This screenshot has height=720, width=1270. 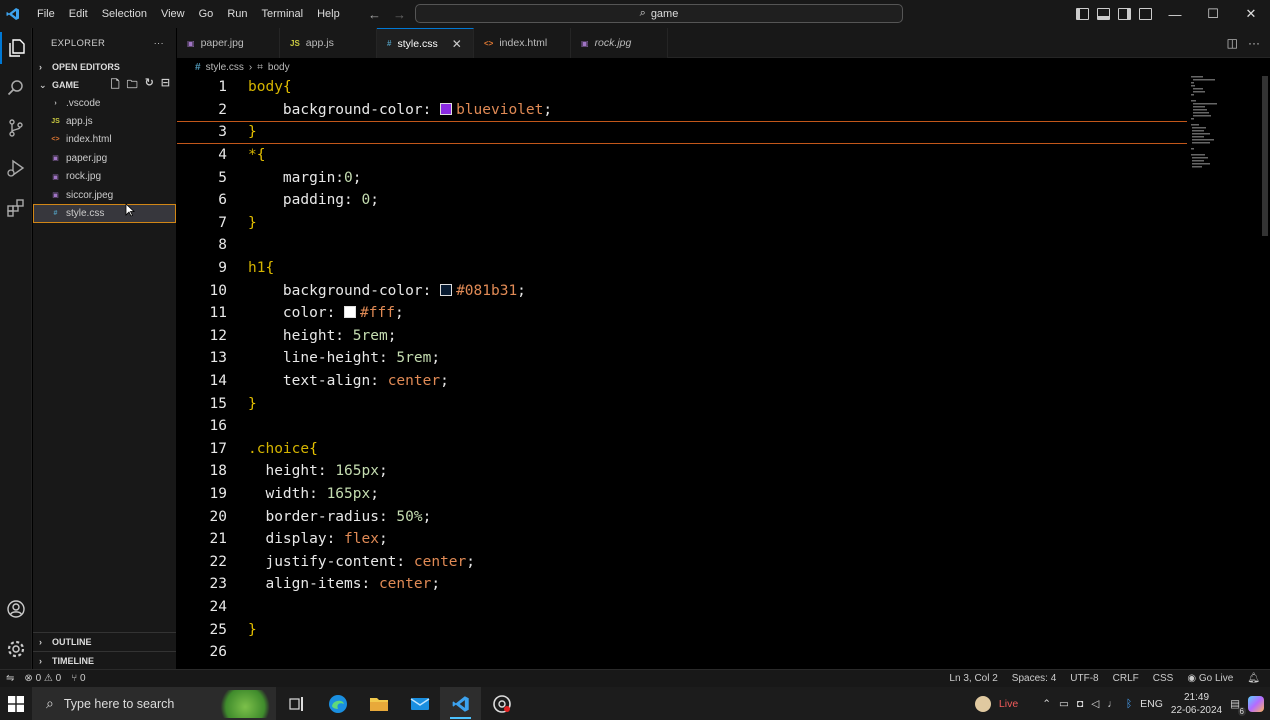 I want to click on customize-layout-icon, so click(x=1145, y=14).